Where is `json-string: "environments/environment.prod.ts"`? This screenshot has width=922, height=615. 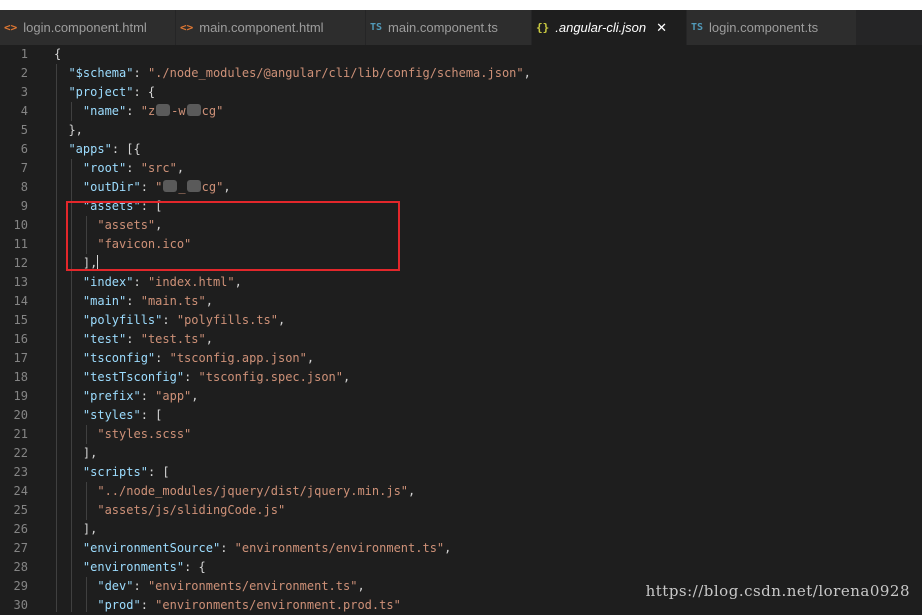 json-string: "environments/environment.prod.ts" is located at coordinates (278, 605).